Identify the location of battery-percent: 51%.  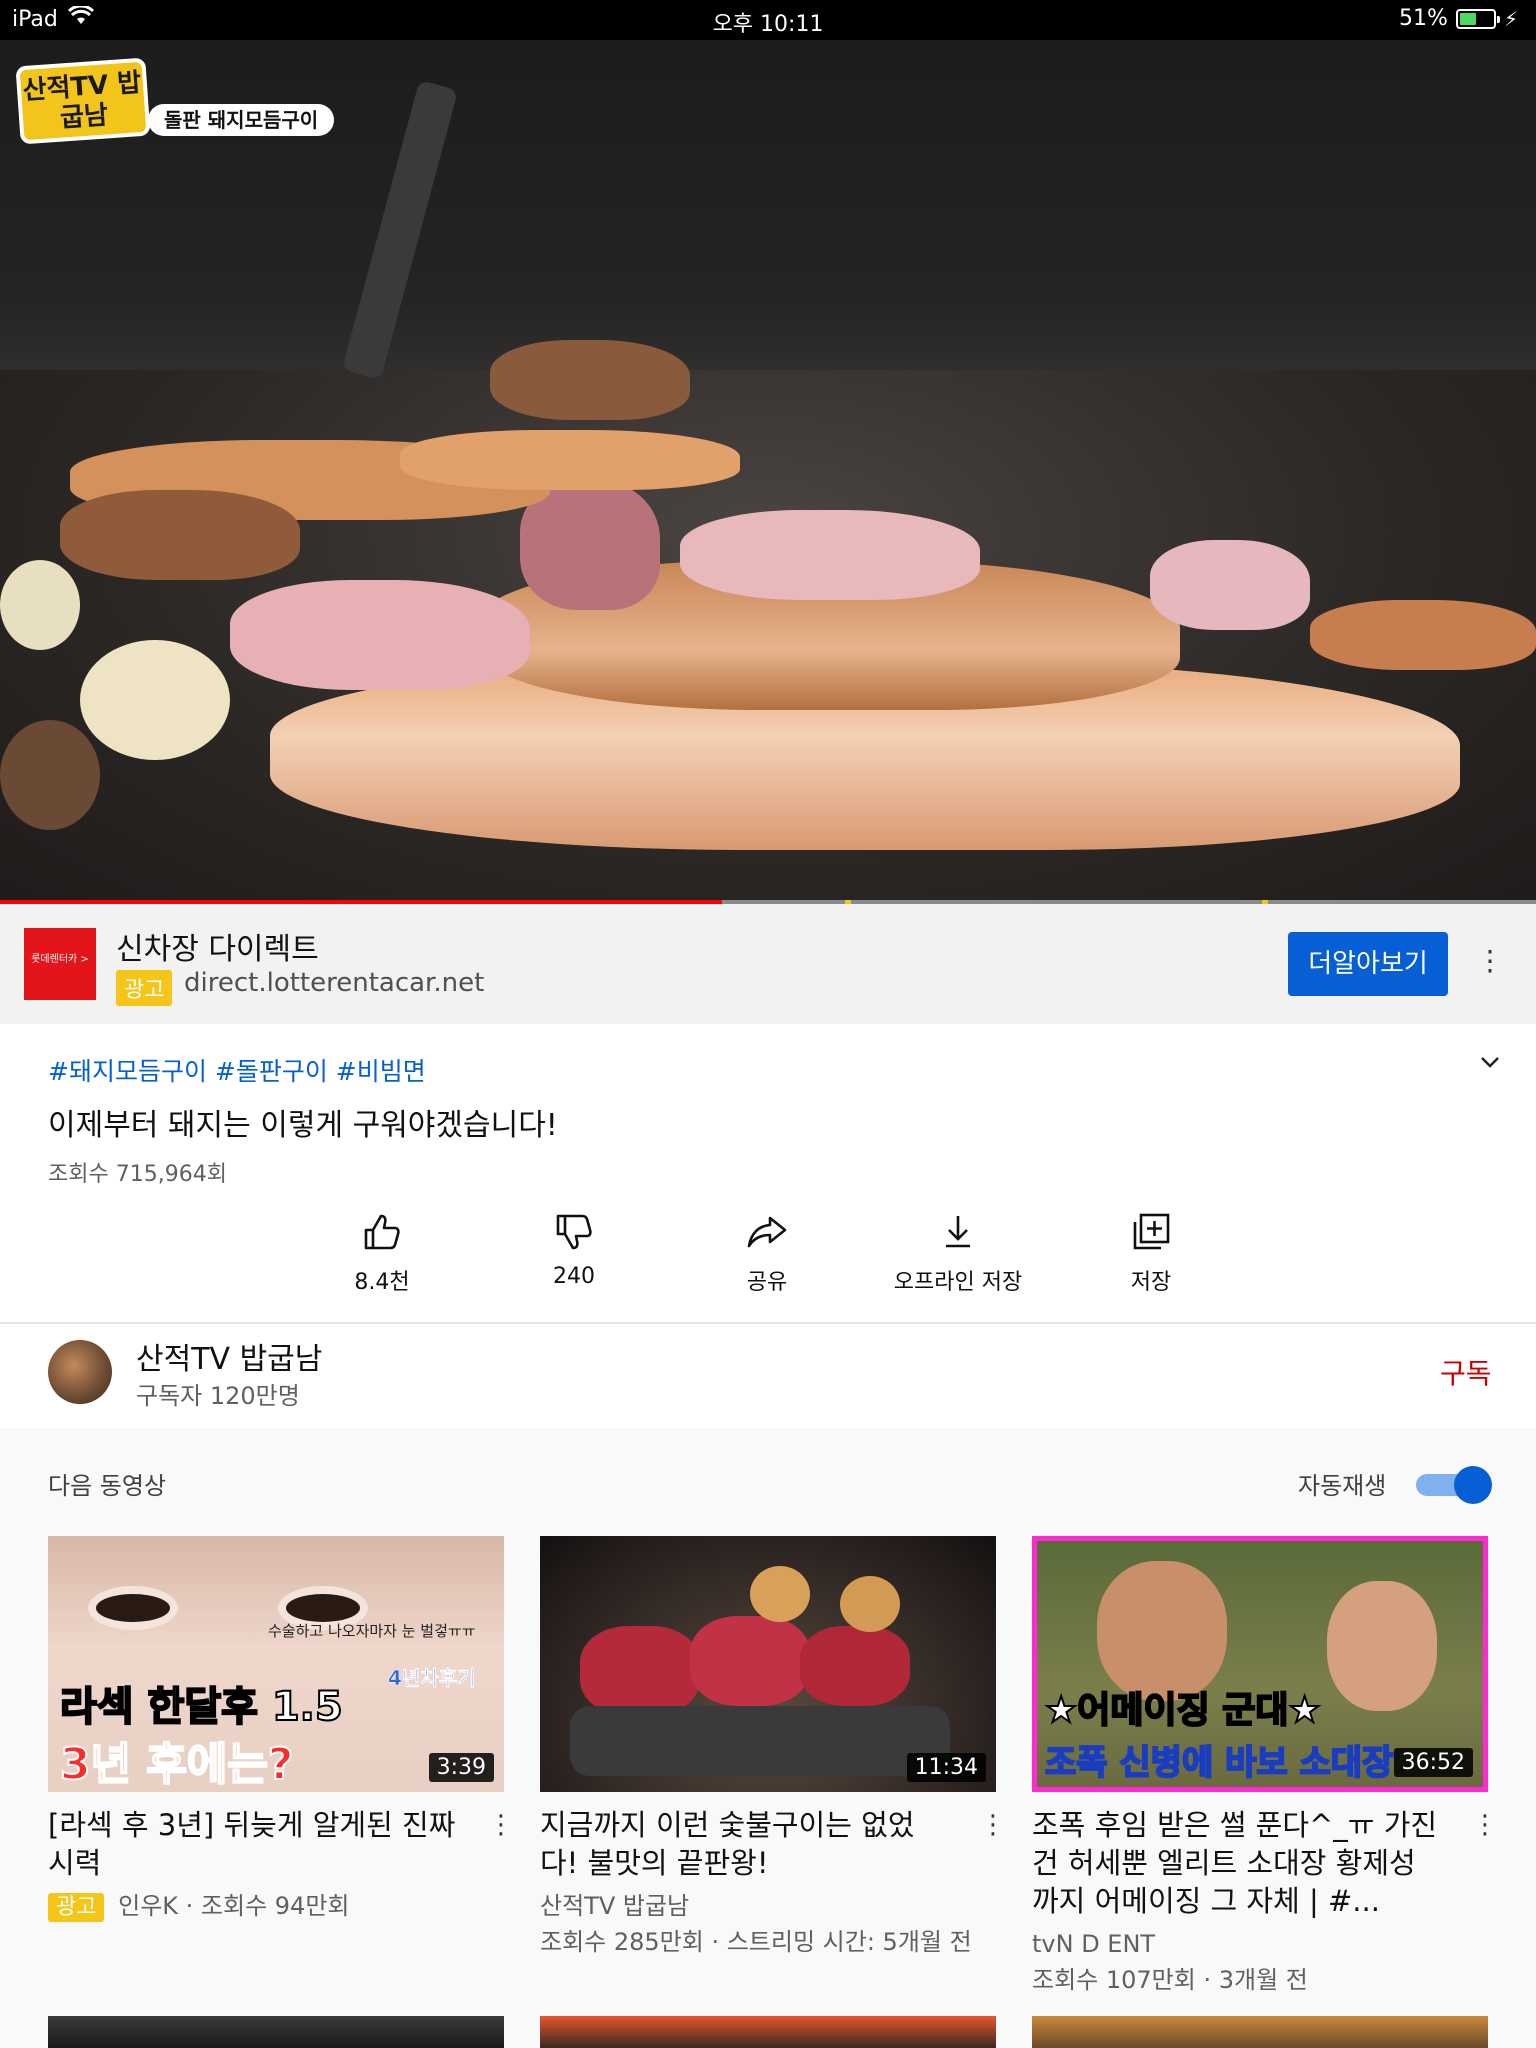
(1423, 18).